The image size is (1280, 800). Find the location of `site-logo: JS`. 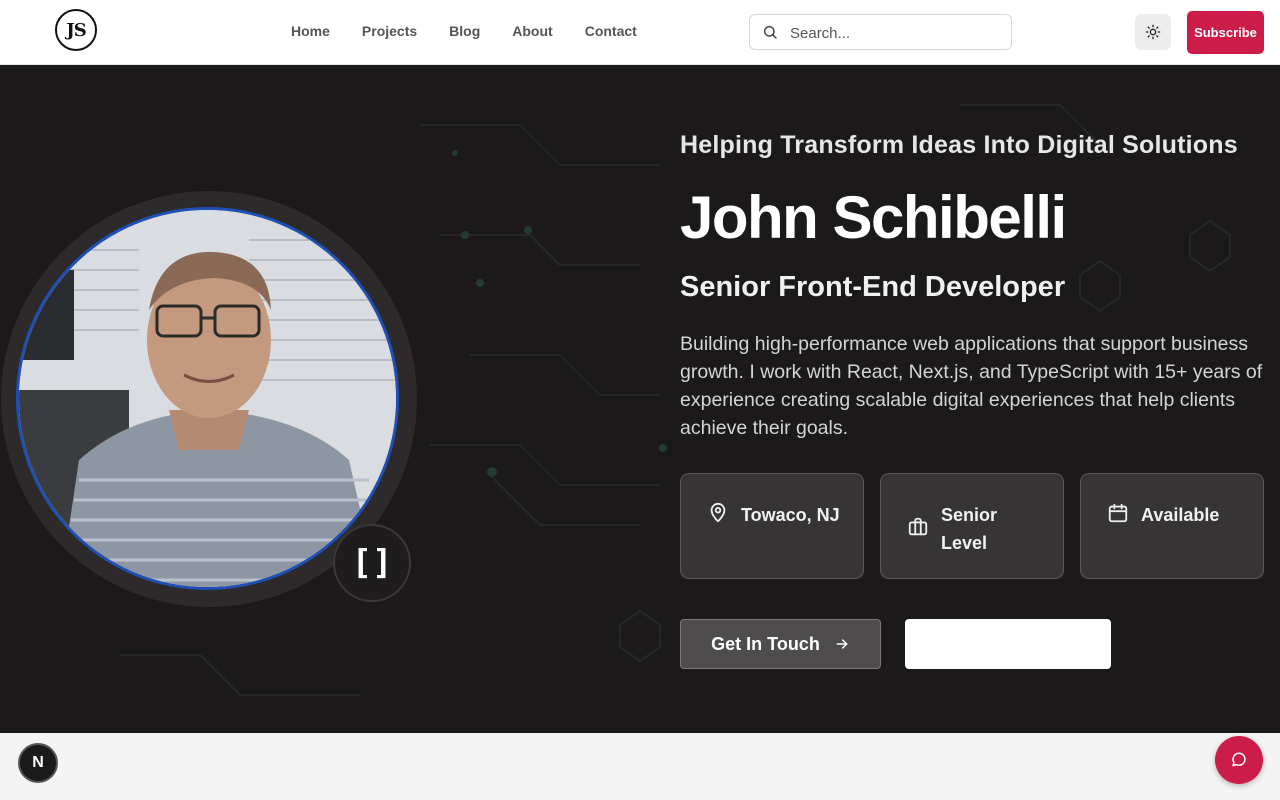

site-logo: JS is located at coordinates (76, 30).